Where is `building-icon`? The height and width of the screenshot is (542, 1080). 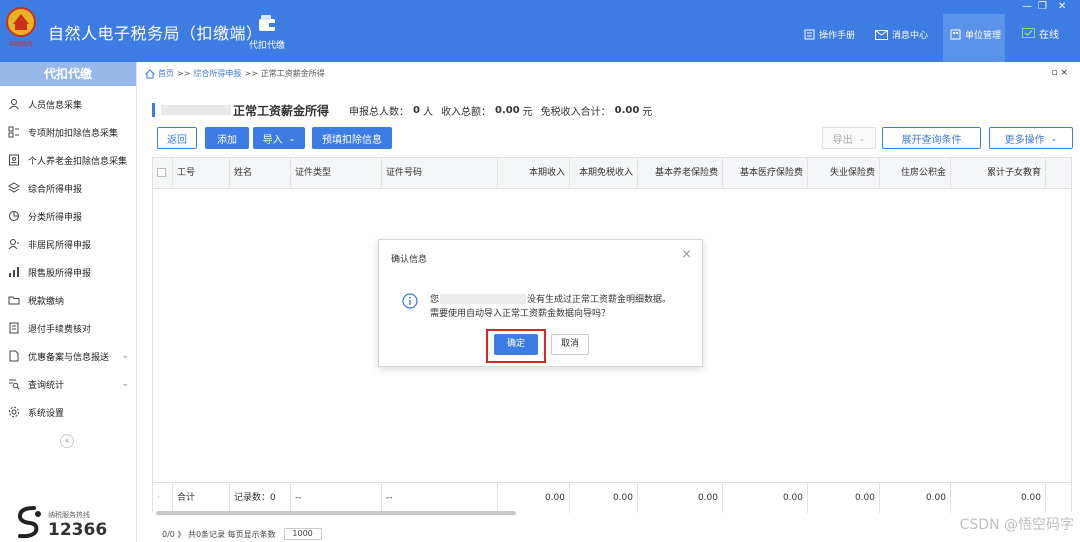
building-icon is located at coordinates (955, 34).